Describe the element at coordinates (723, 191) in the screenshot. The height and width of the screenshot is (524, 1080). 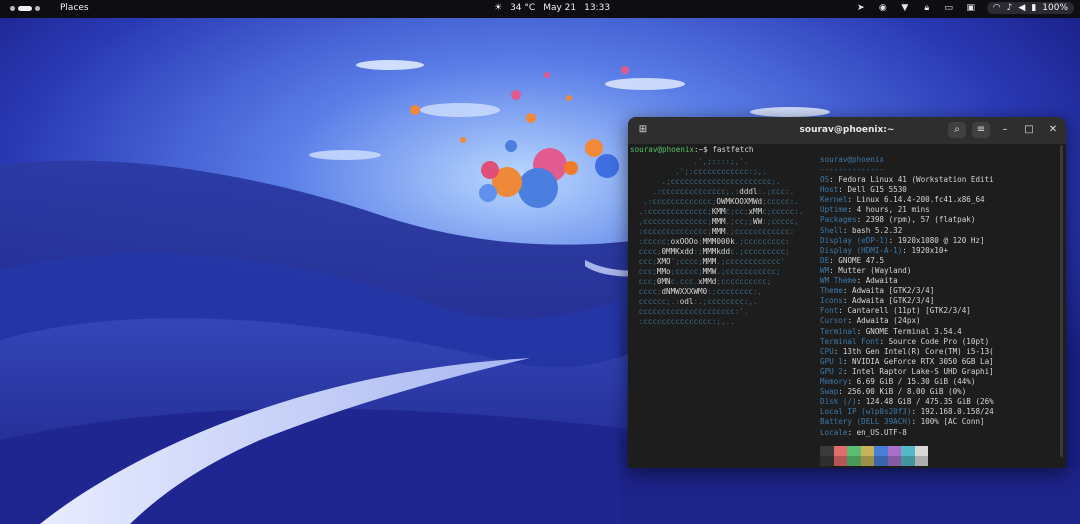
I see `logo-line: .:cccccccccccccc;.:dddl:.;ccc:.` at that location.